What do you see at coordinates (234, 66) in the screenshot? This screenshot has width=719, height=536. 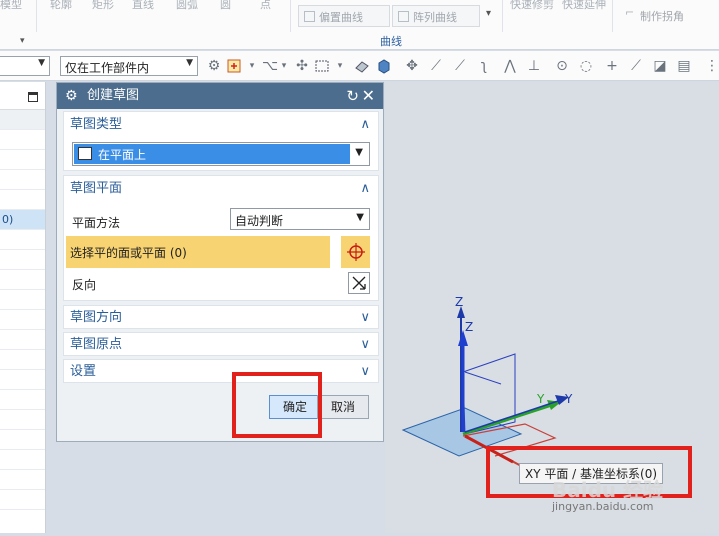 I see `select-face-icon` at bounding box center [234, 66].